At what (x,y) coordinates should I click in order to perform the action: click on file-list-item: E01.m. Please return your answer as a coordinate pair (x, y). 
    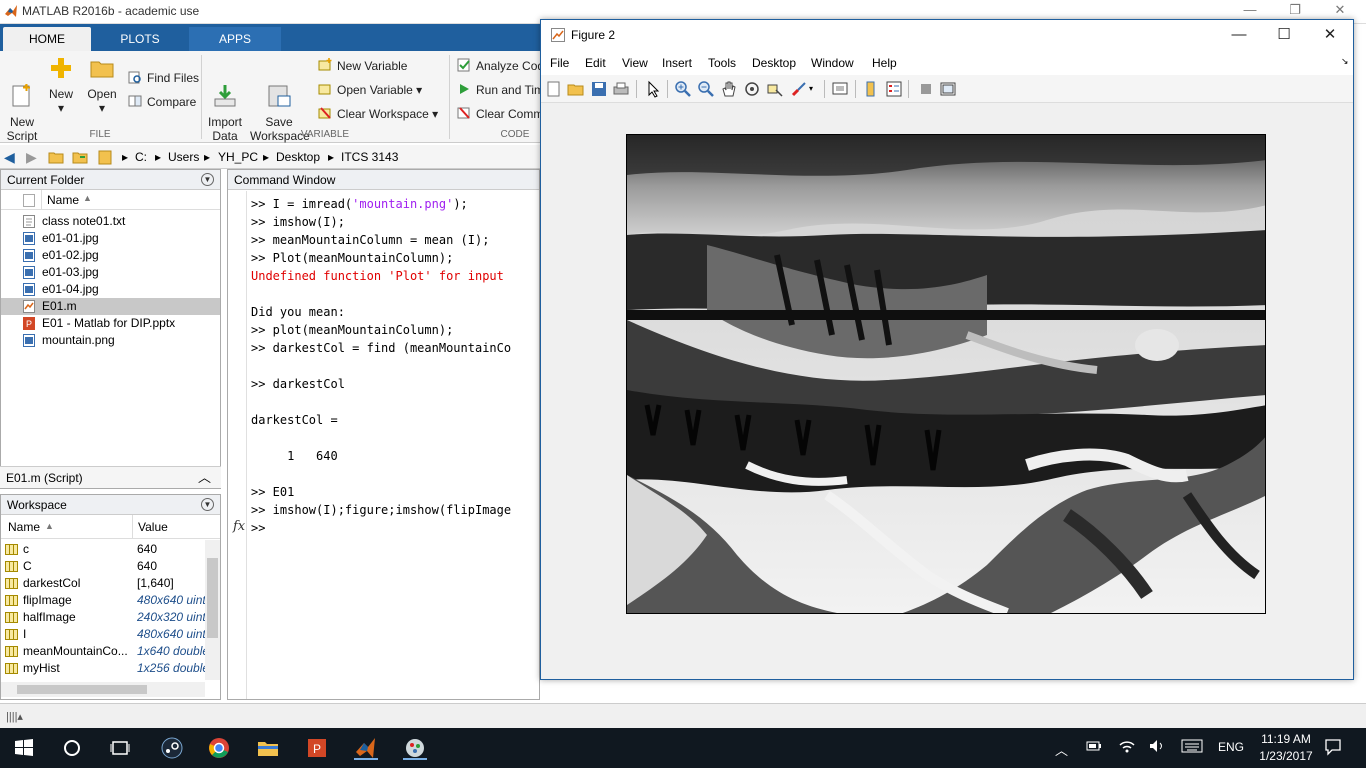
    Looking at the image, I should click on (110, 306).